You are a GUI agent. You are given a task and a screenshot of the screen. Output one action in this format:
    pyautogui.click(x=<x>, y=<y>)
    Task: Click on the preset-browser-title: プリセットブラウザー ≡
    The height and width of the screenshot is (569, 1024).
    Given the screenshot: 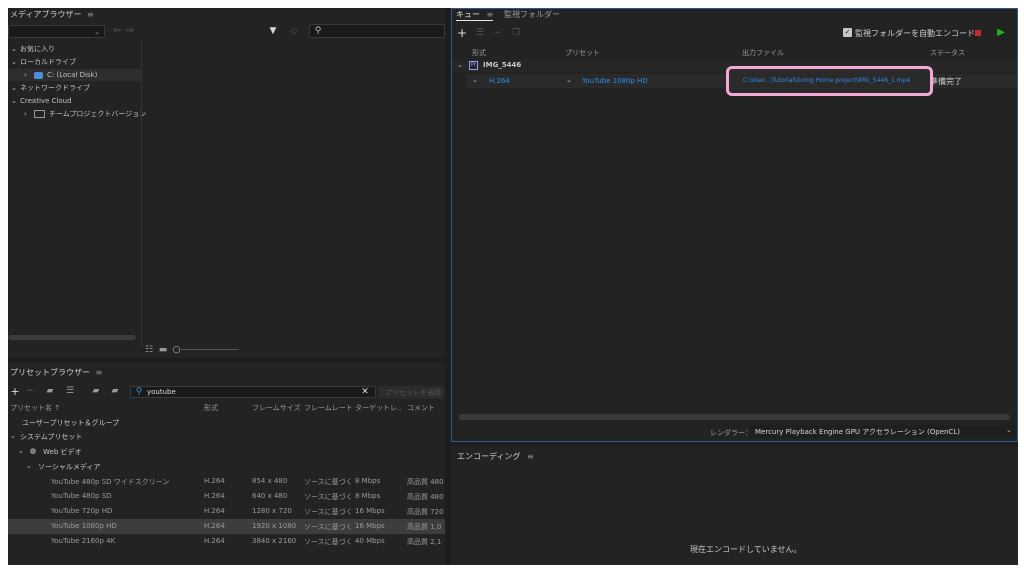 What is the action you would take?
    pyautogui.click(x=56, y=372)
    